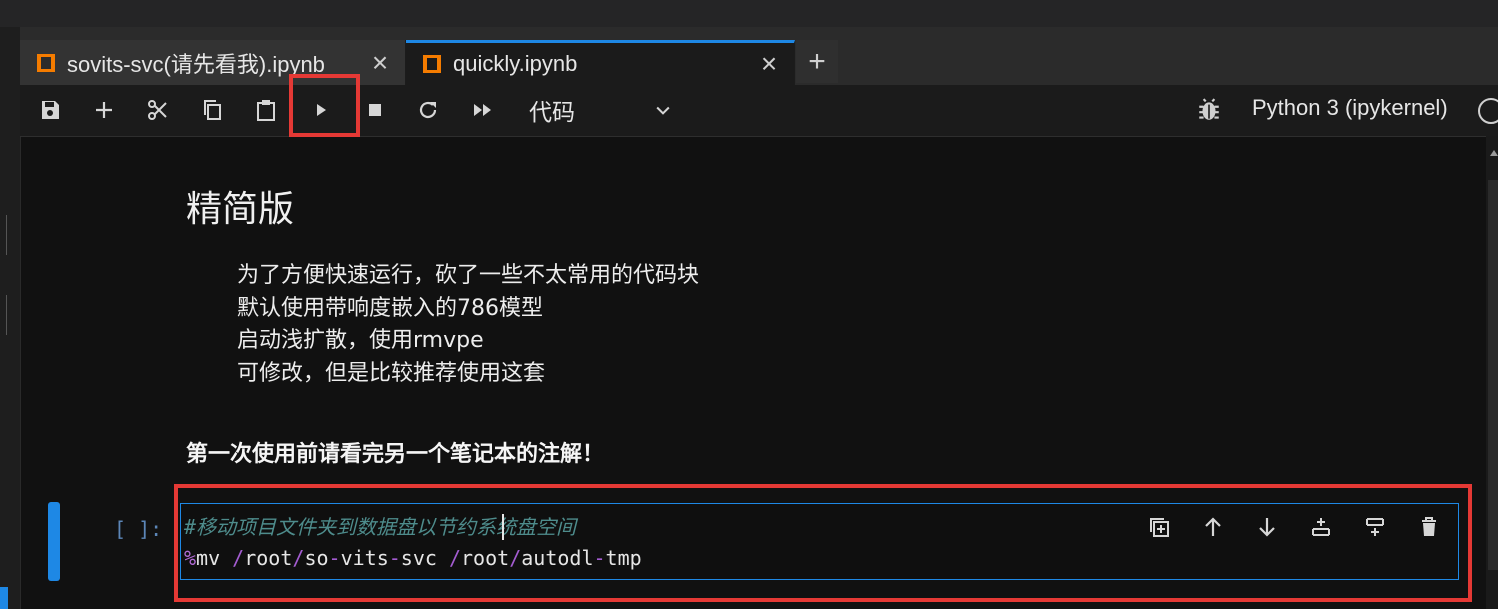  Describe the element at coordinates (1350, 108) in the screenshot. I see `kernel-name: Python 3 (ipykernel)` at that location.